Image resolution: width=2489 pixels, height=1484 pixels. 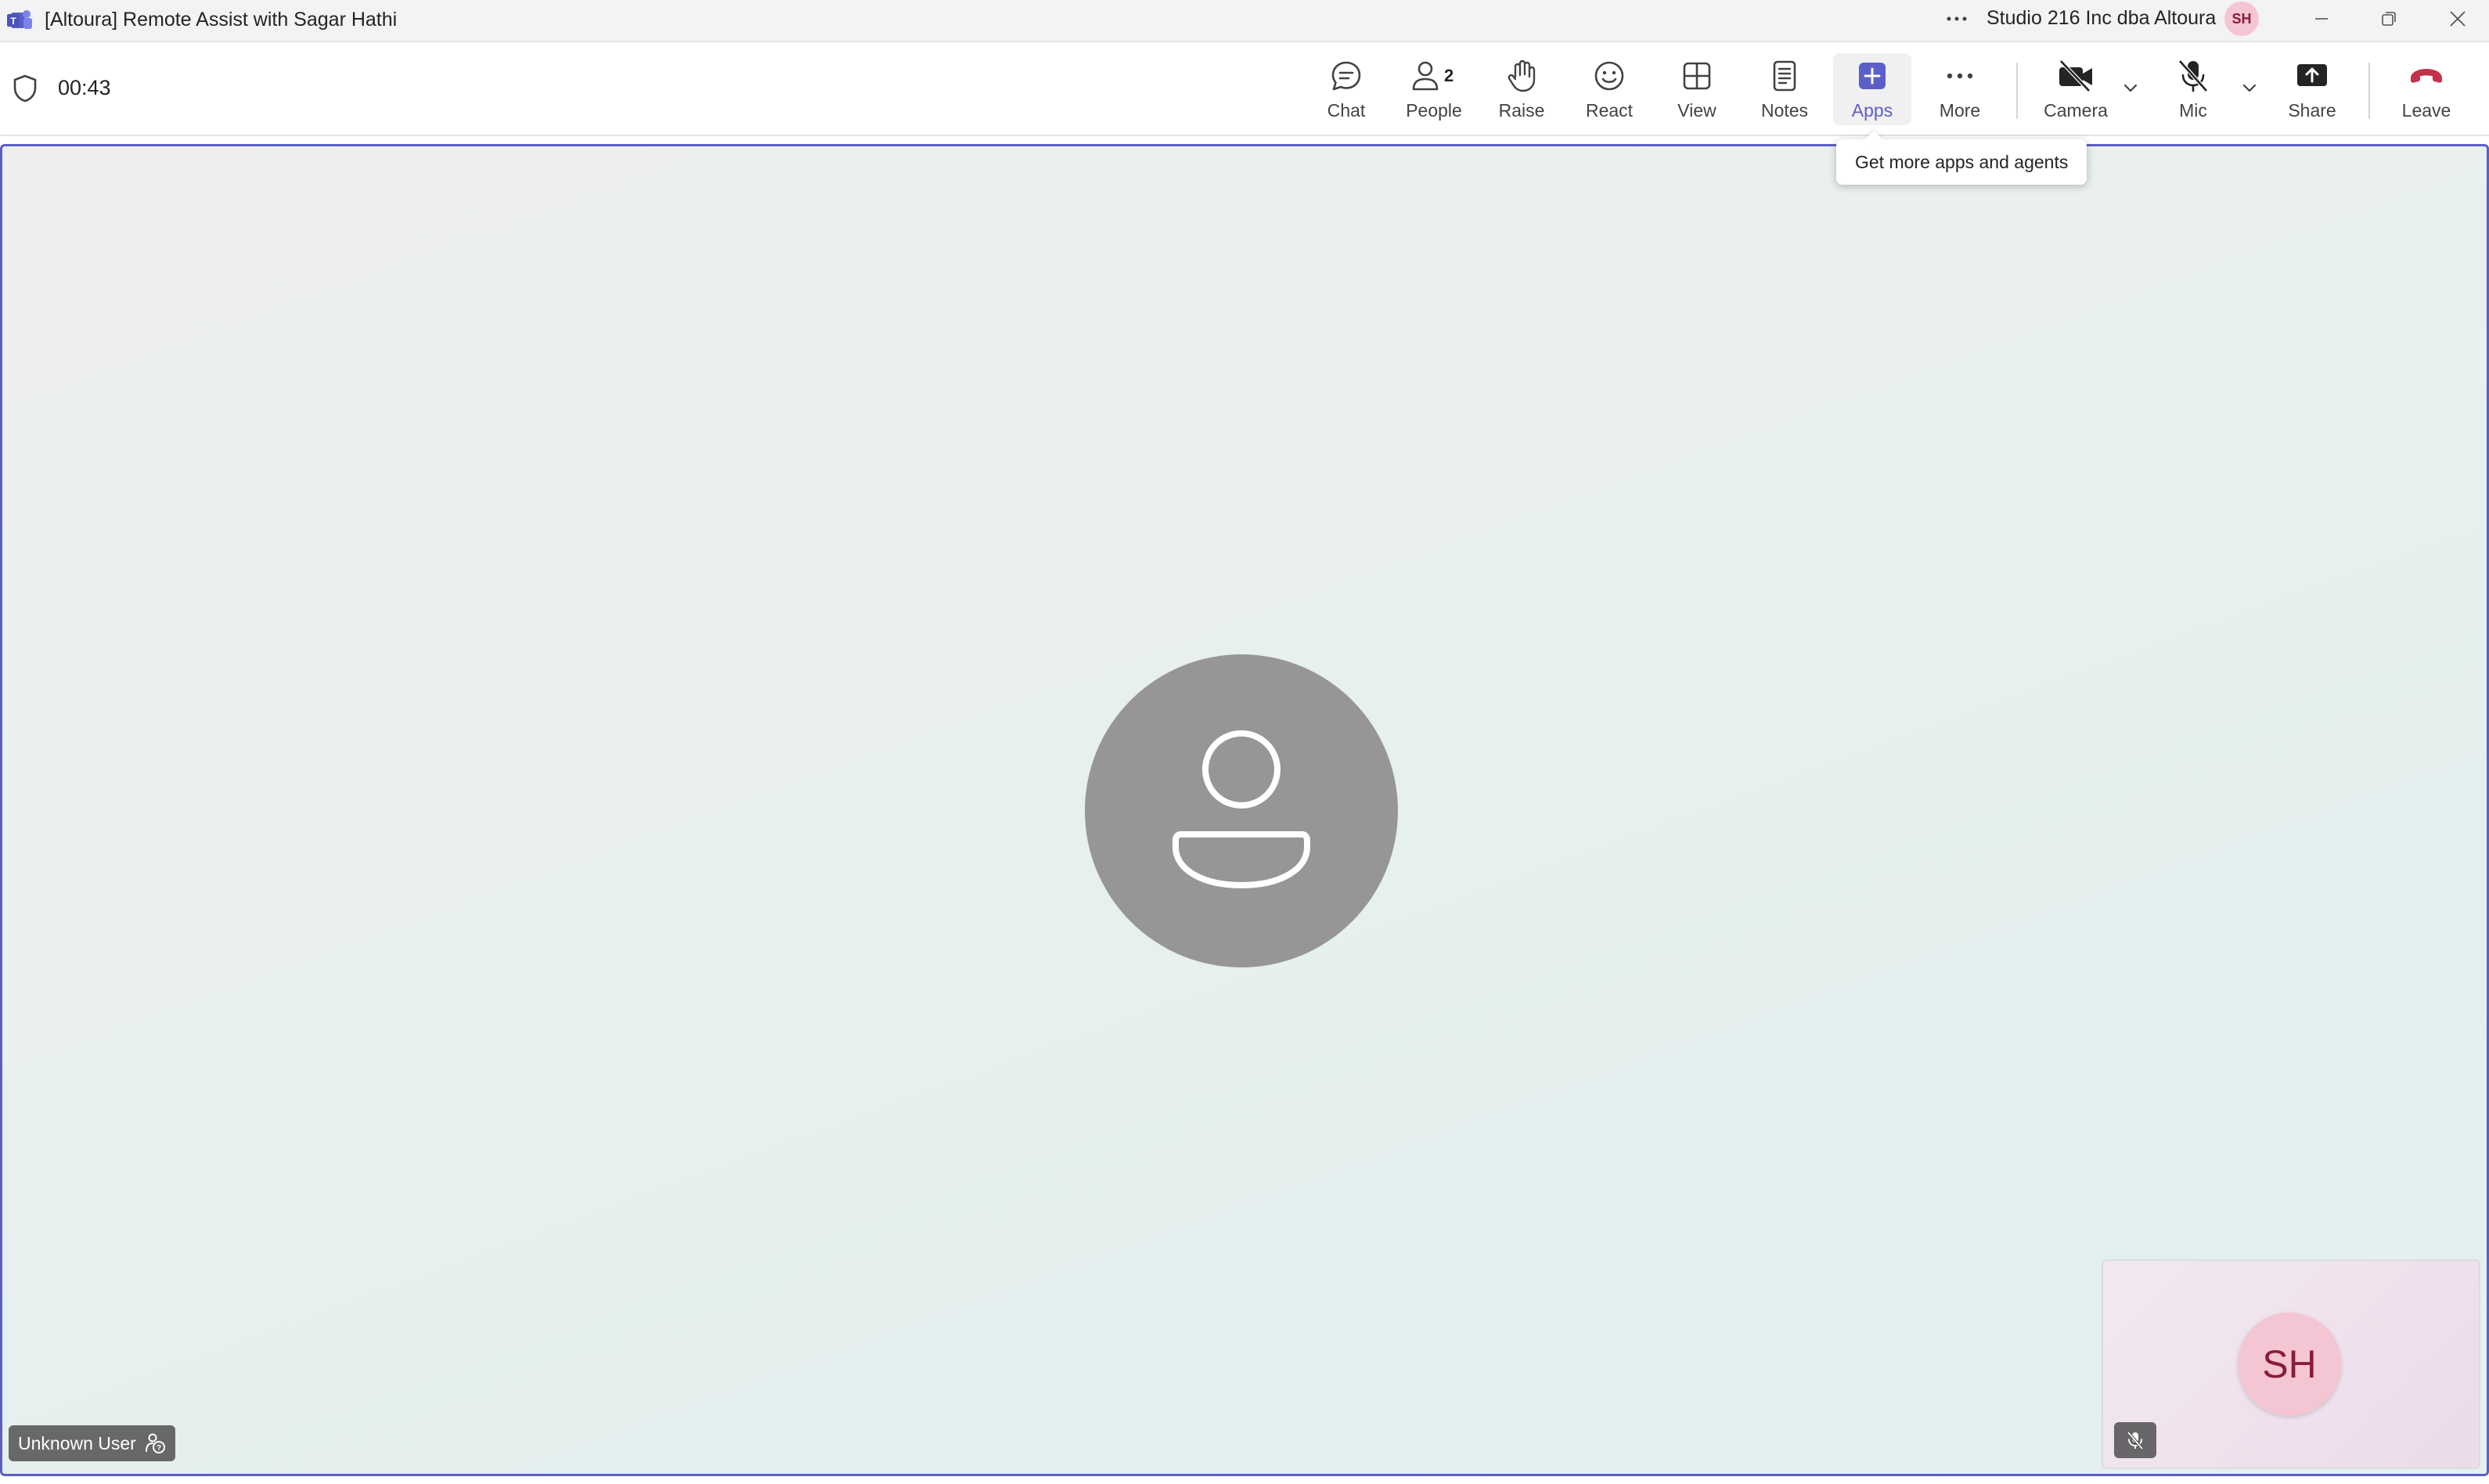 What do you see at coordinates (1960, 110) in the screenshot?
I see `more-label: More` at bounding box center [1960, 110].